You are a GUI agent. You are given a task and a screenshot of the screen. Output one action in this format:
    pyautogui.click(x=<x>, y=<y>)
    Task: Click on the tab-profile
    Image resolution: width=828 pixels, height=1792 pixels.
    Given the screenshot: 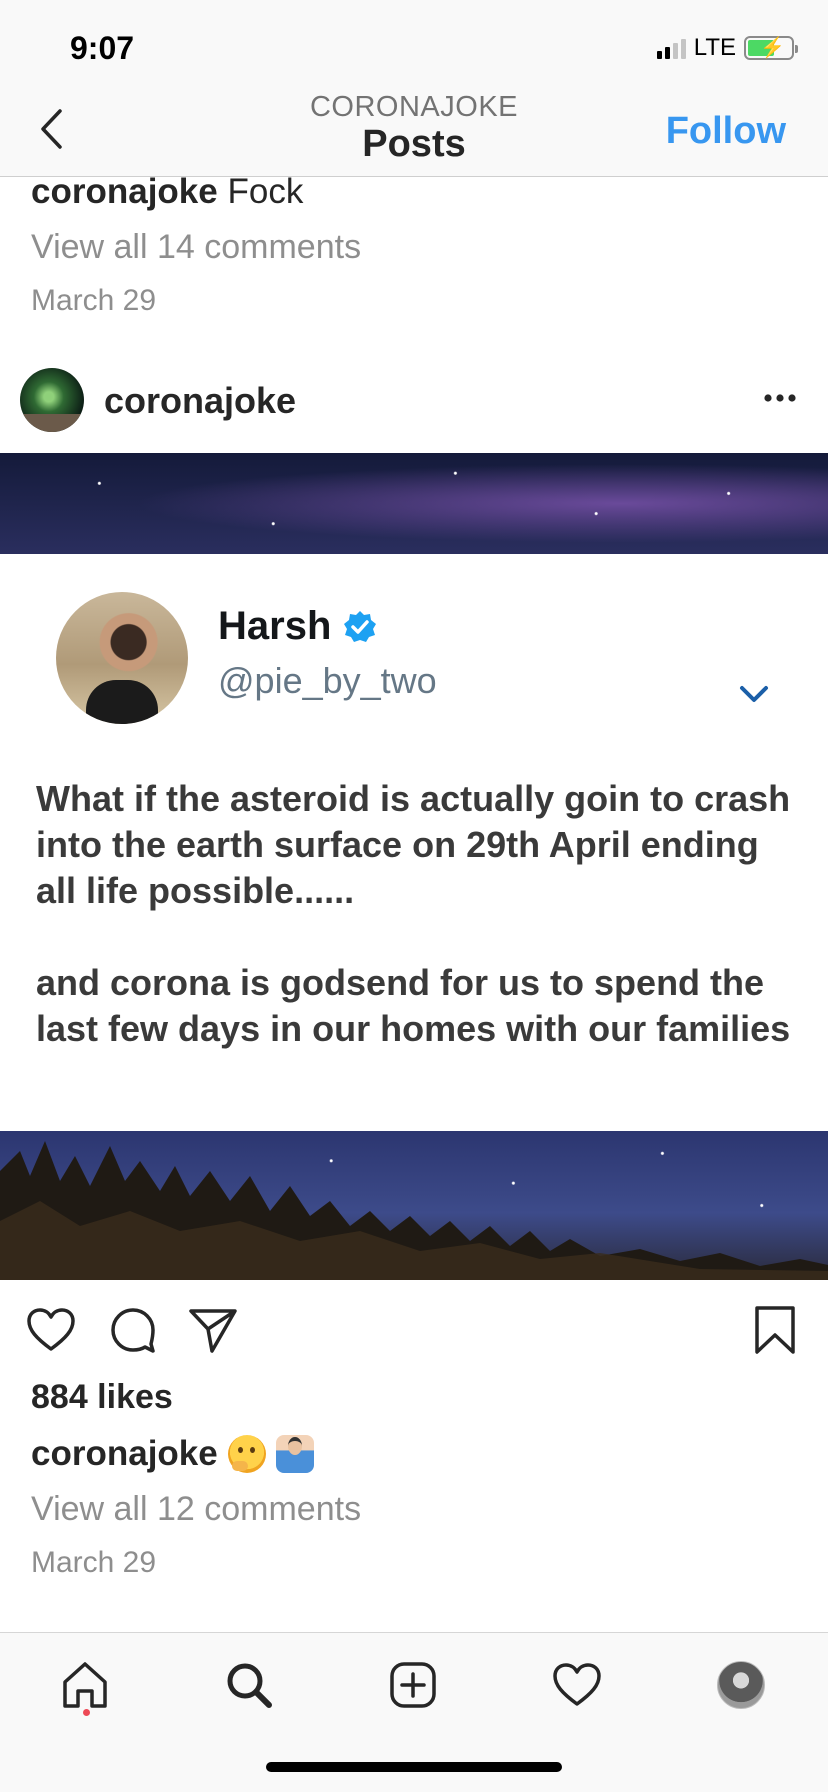 What is the action you would take?
    pyautogui.click(x=741, y=1685)
    